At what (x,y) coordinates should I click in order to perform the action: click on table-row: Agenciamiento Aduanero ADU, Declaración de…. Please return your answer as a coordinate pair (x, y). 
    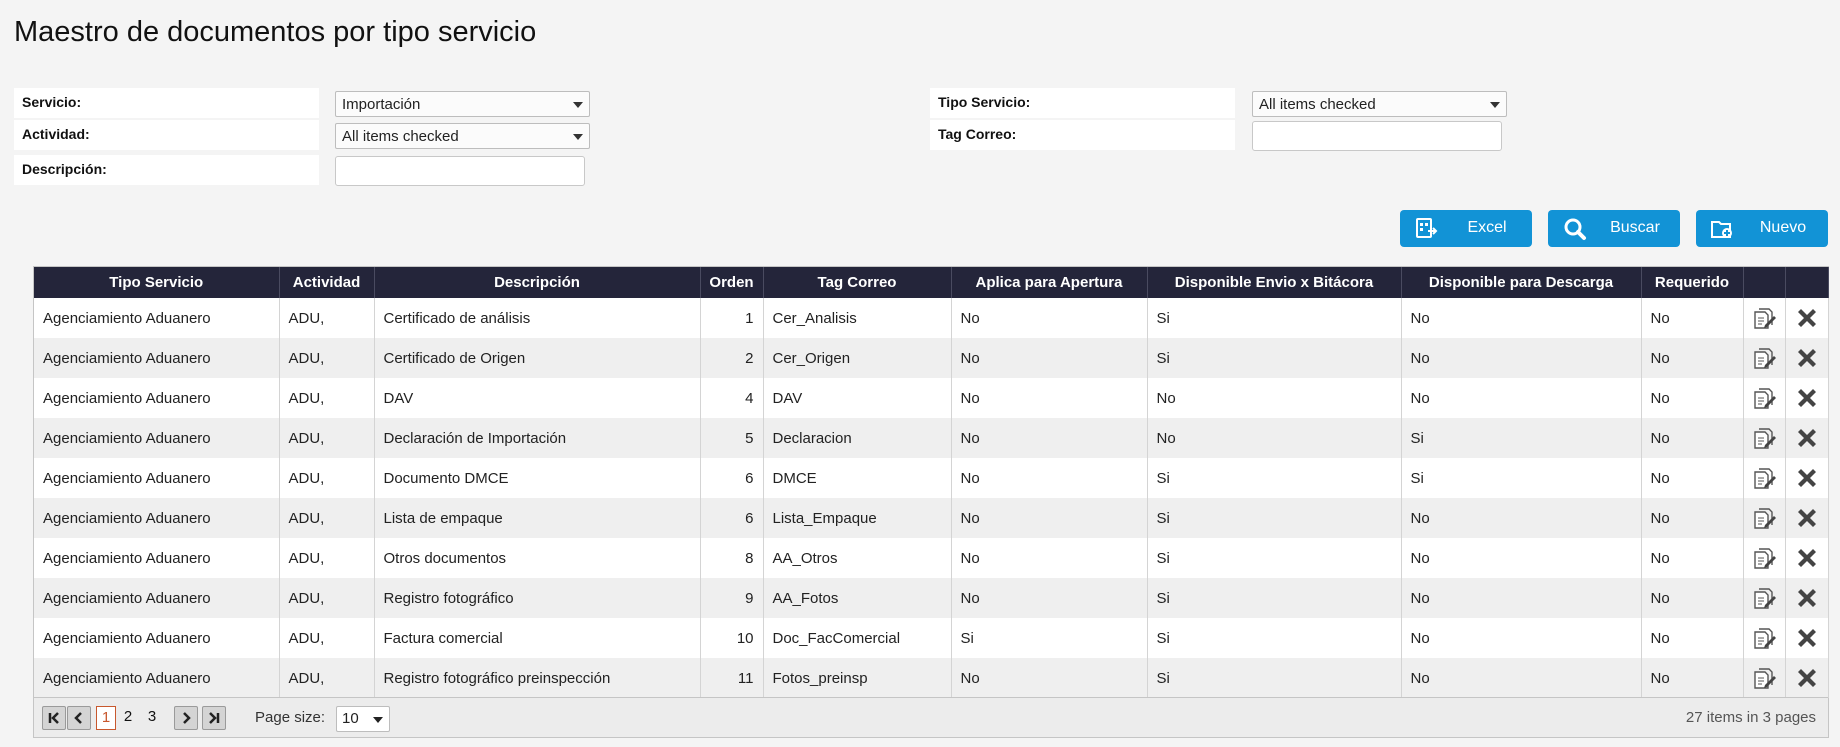
    Looking at the image, I should click on (931, 438).